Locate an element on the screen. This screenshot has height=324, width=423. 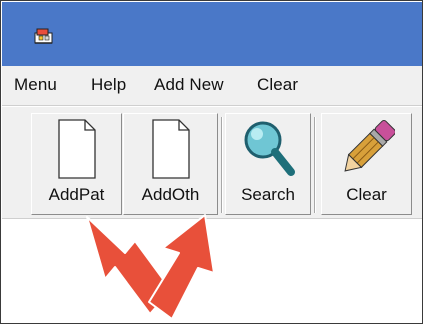
search-button: Search is located at coordinates (268, 164).